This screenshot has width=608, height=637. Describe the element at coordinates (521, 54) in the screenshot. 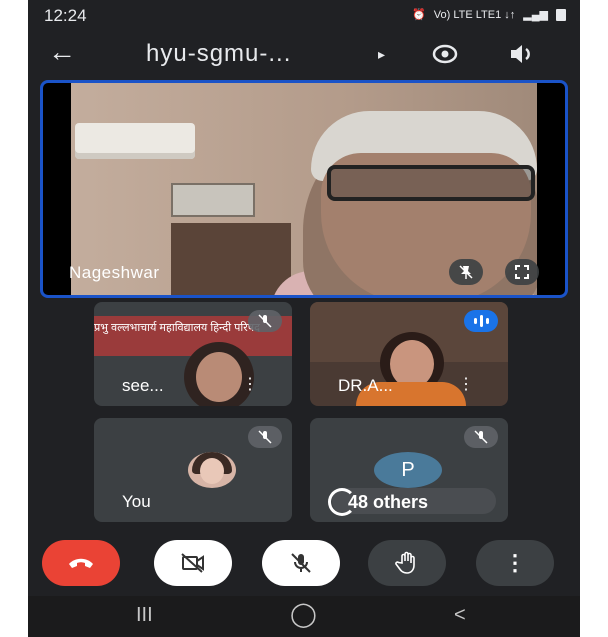

I see `speaker-icon` at that location.